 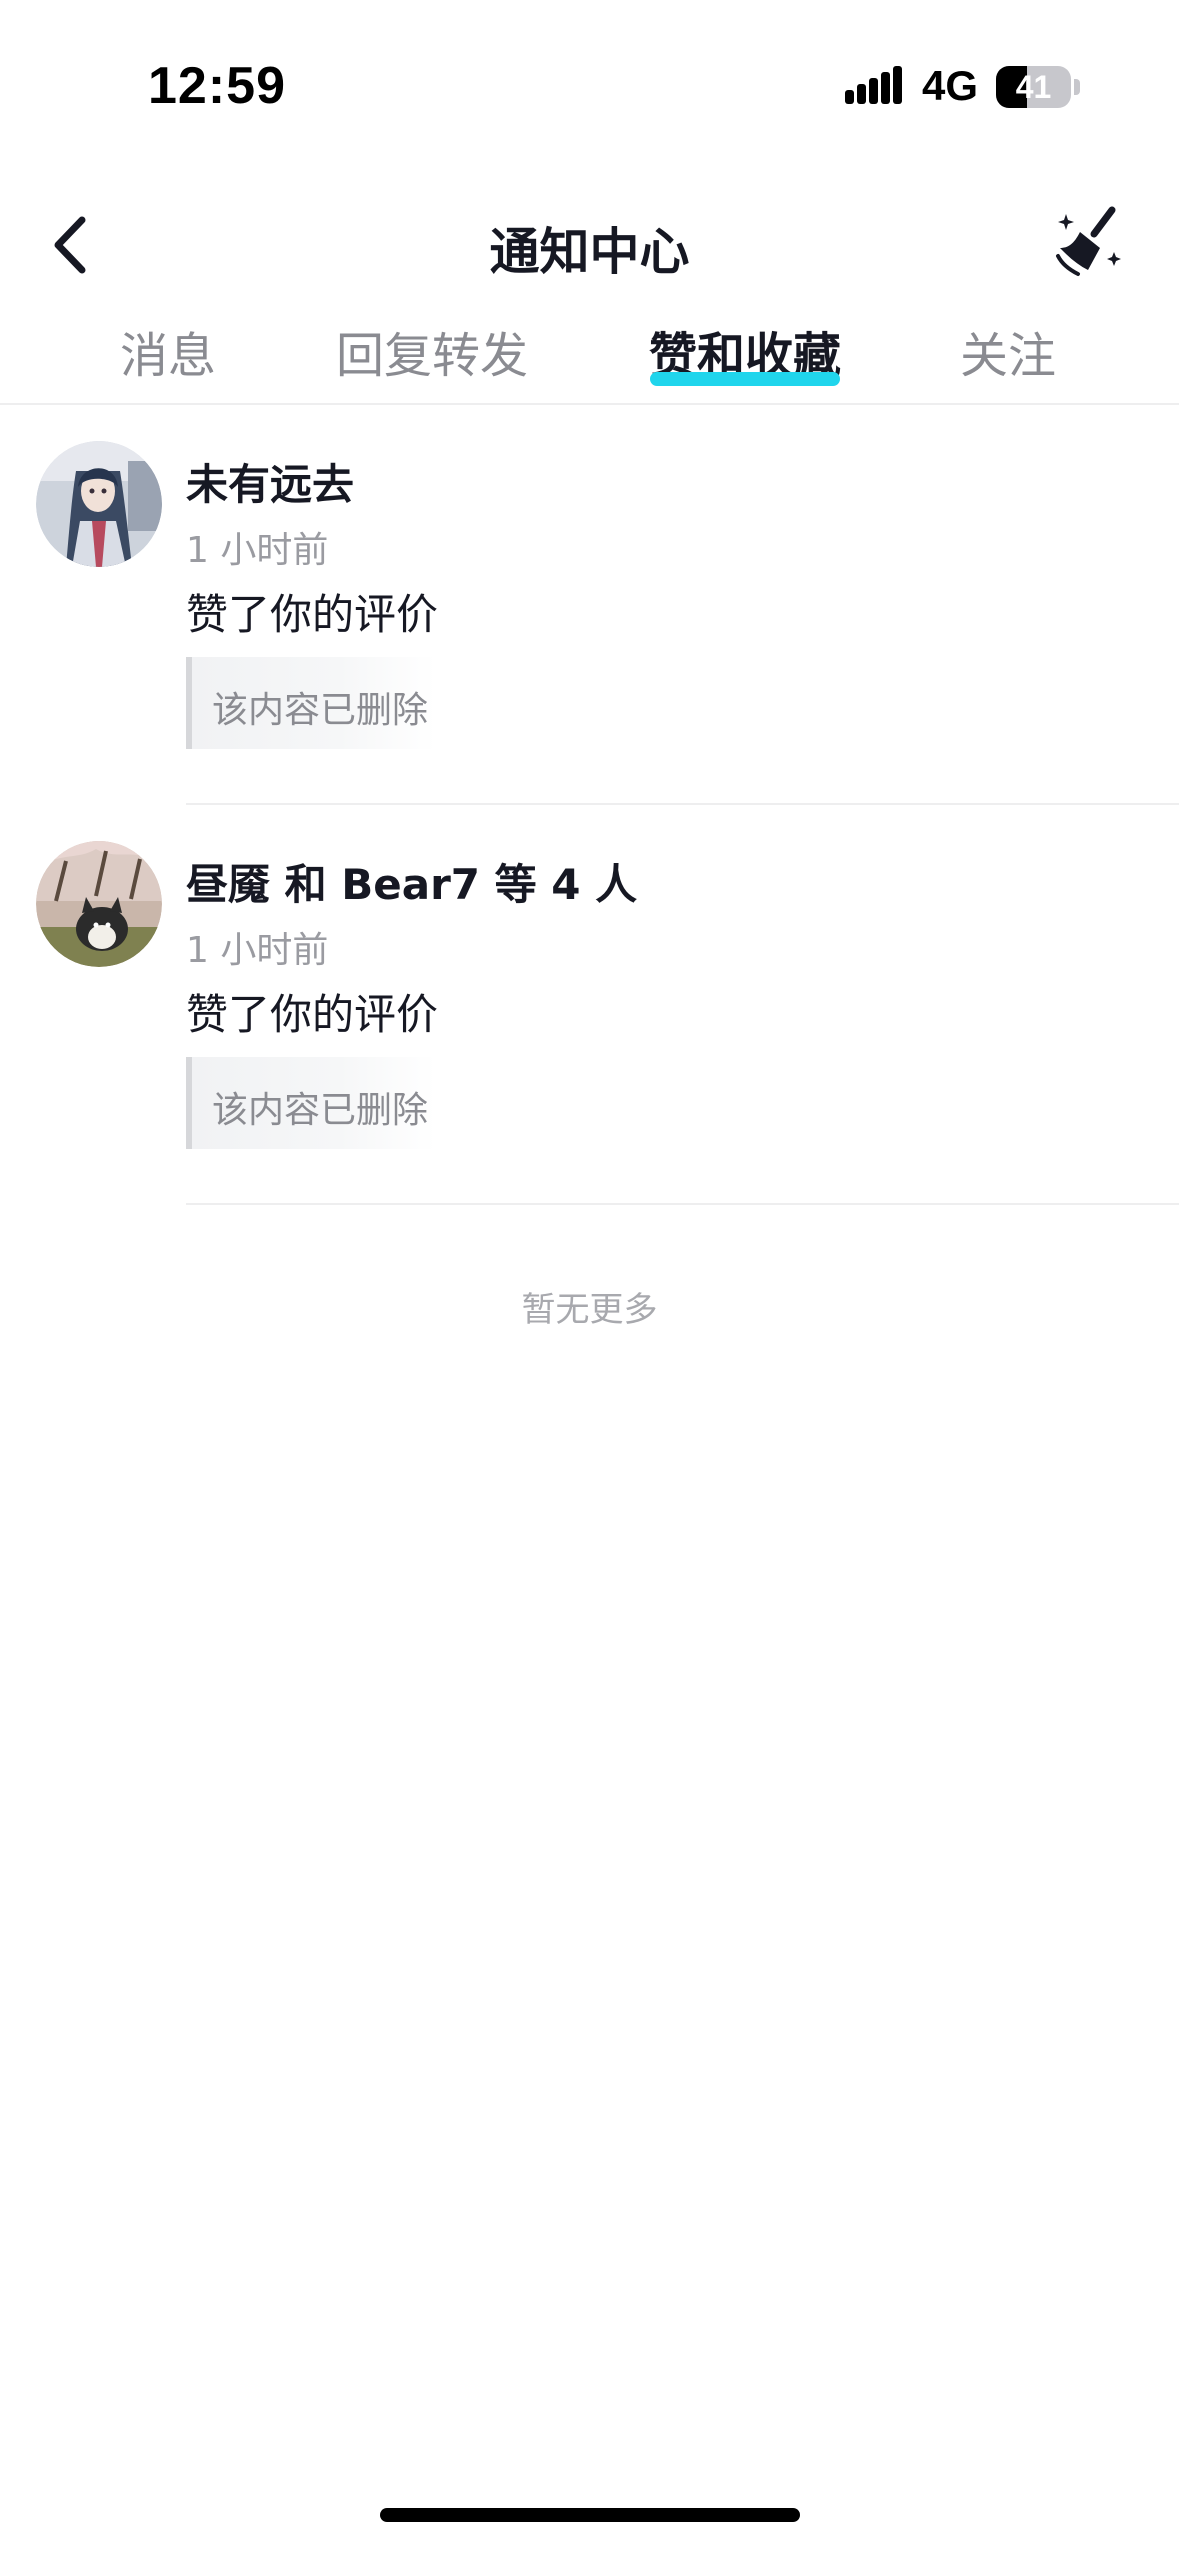 What do you see at coordinates (589, 85) in the screenshot?
I see `status-bar: 12:59 4G 41` at bounding box center [589, 85].